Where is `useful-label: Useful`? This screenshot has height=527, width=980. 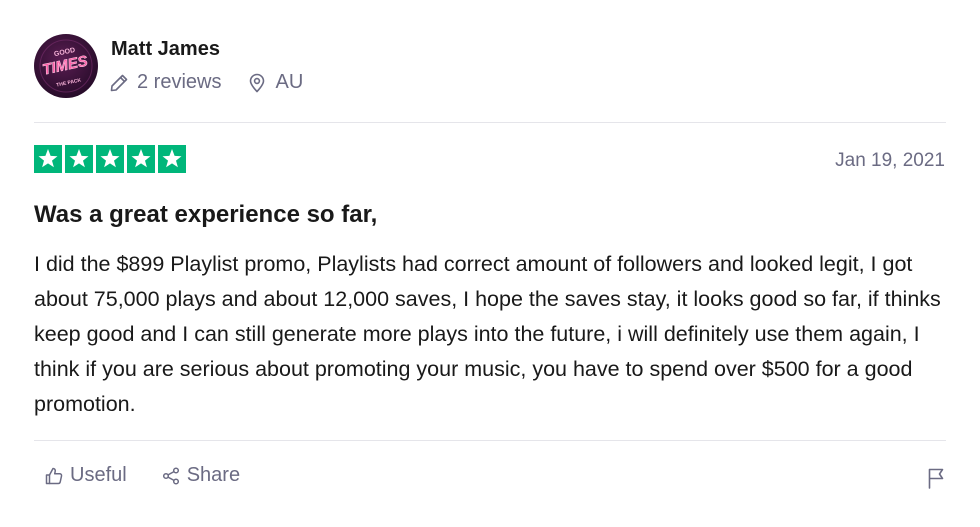 useful-label: Useful is located at coordinates (98, 475).